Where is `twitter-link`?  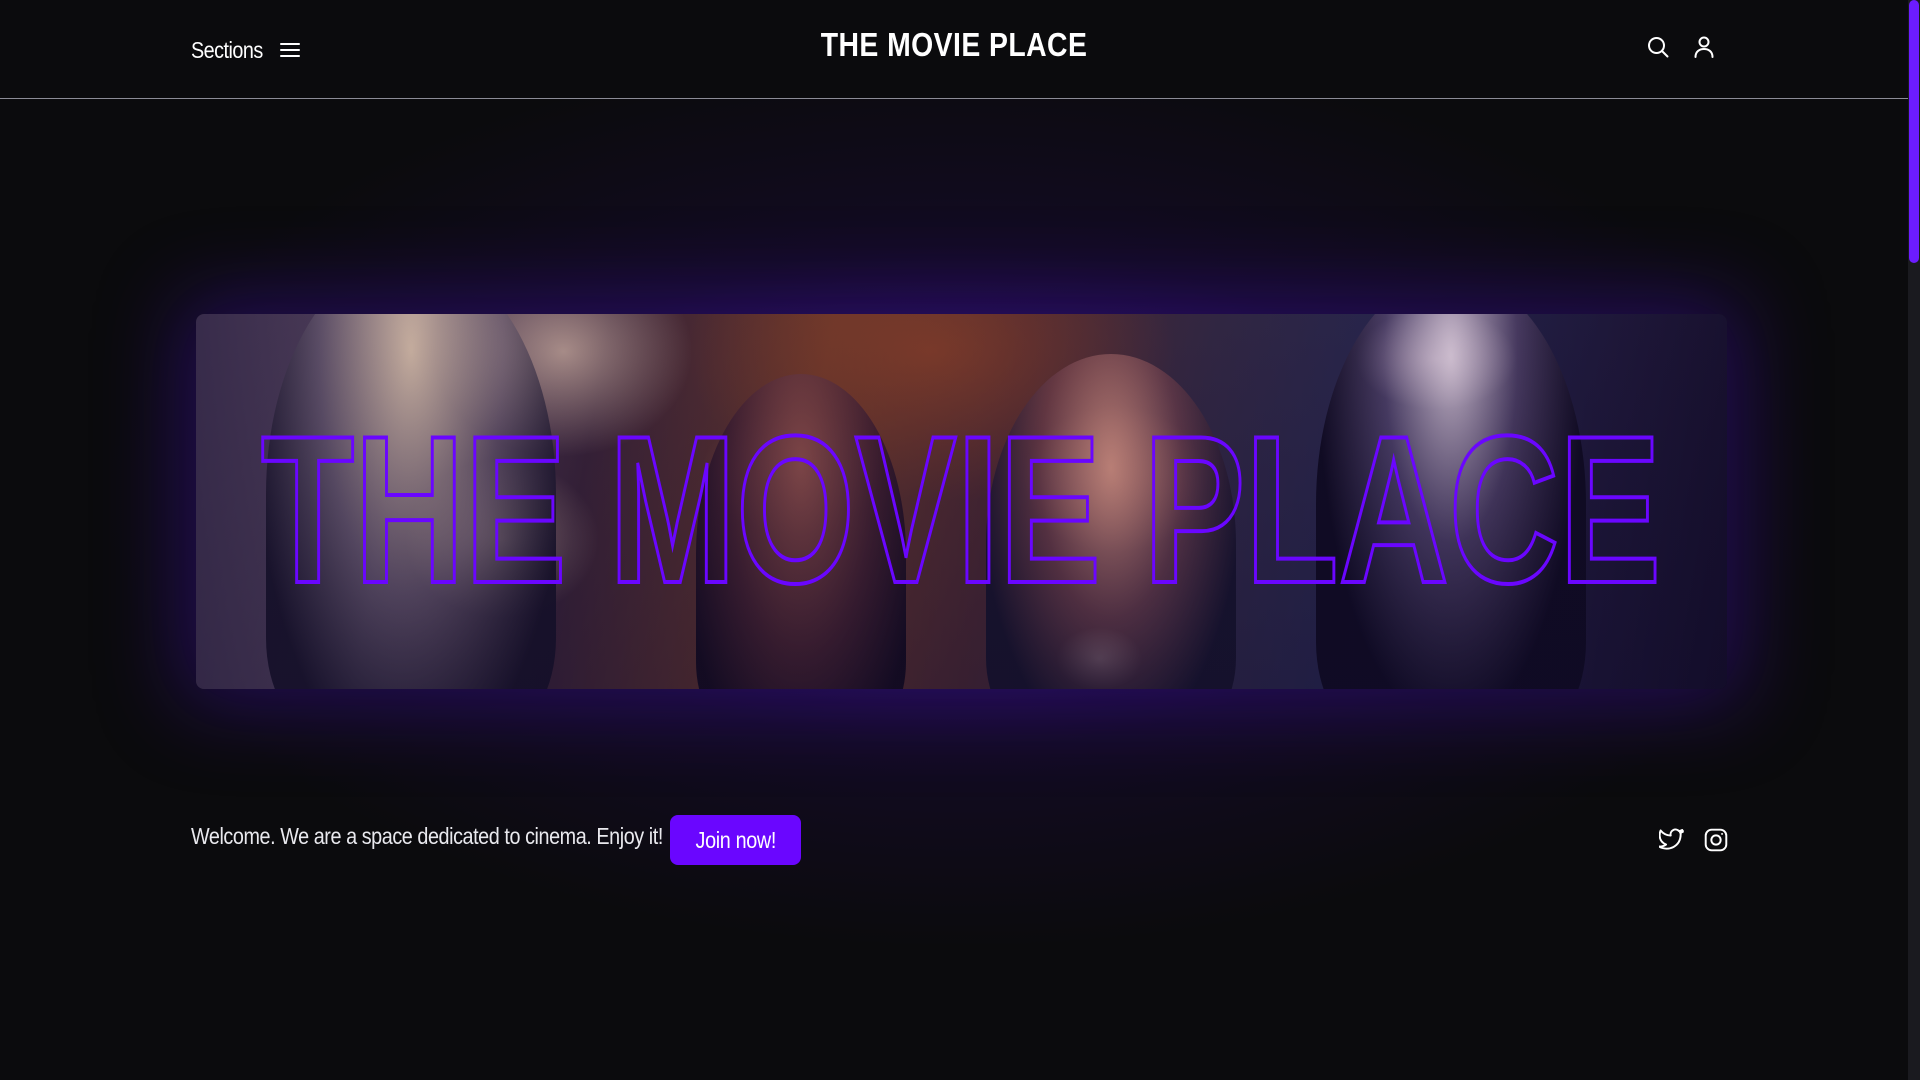
twitter-link is located at coordinates (1672, 840).